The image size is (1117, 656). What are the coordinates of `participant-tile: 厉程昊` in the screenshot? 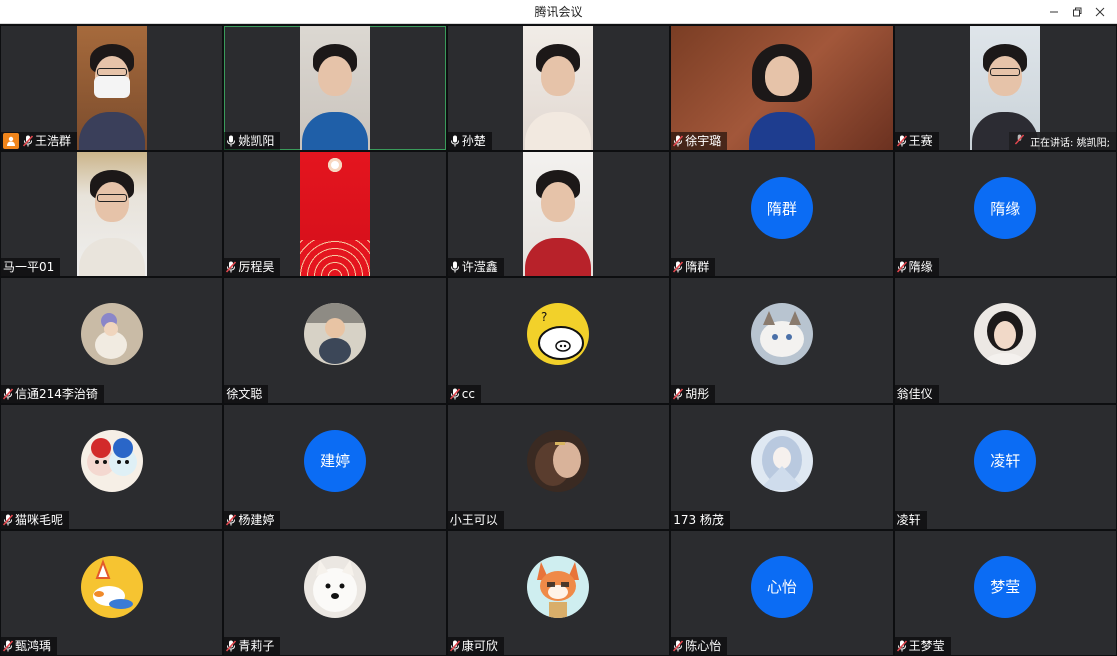 It's located at (335, 214).